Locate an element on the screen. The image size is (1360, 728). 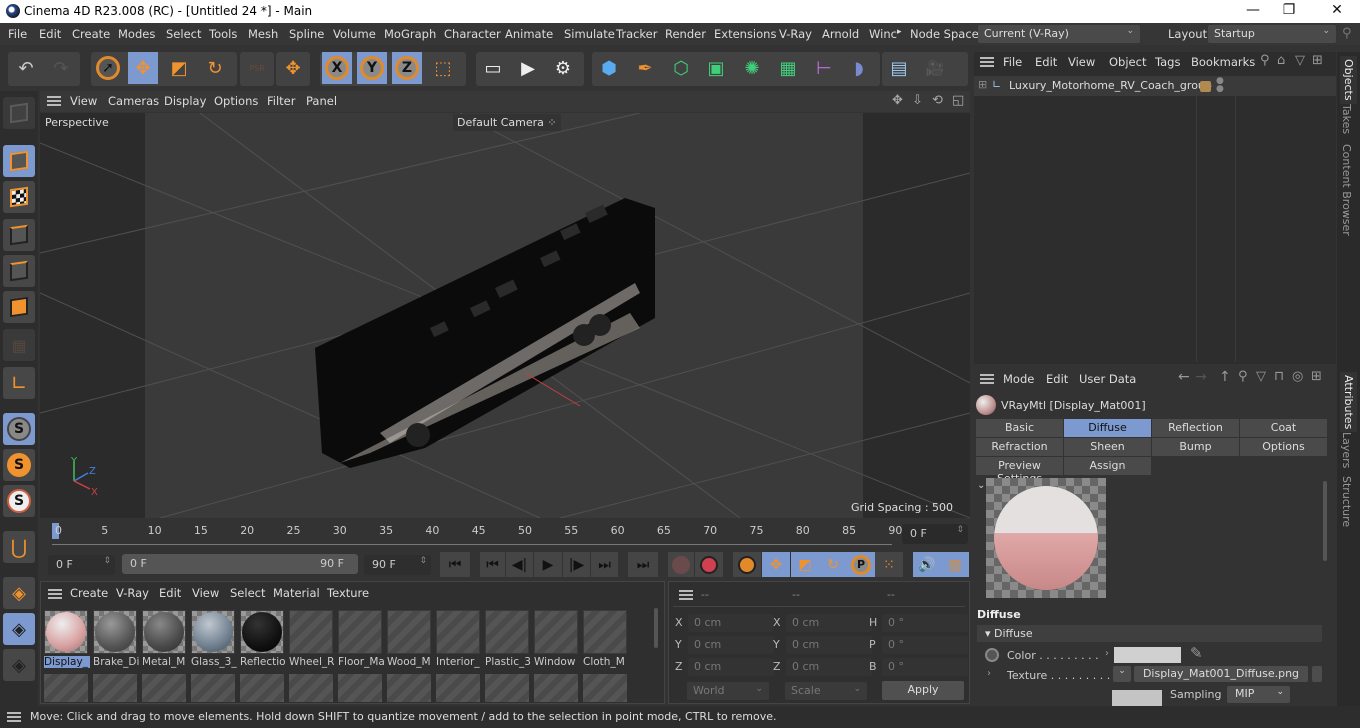
next-frame-button: |▶ is located at coordinates (576, 564).